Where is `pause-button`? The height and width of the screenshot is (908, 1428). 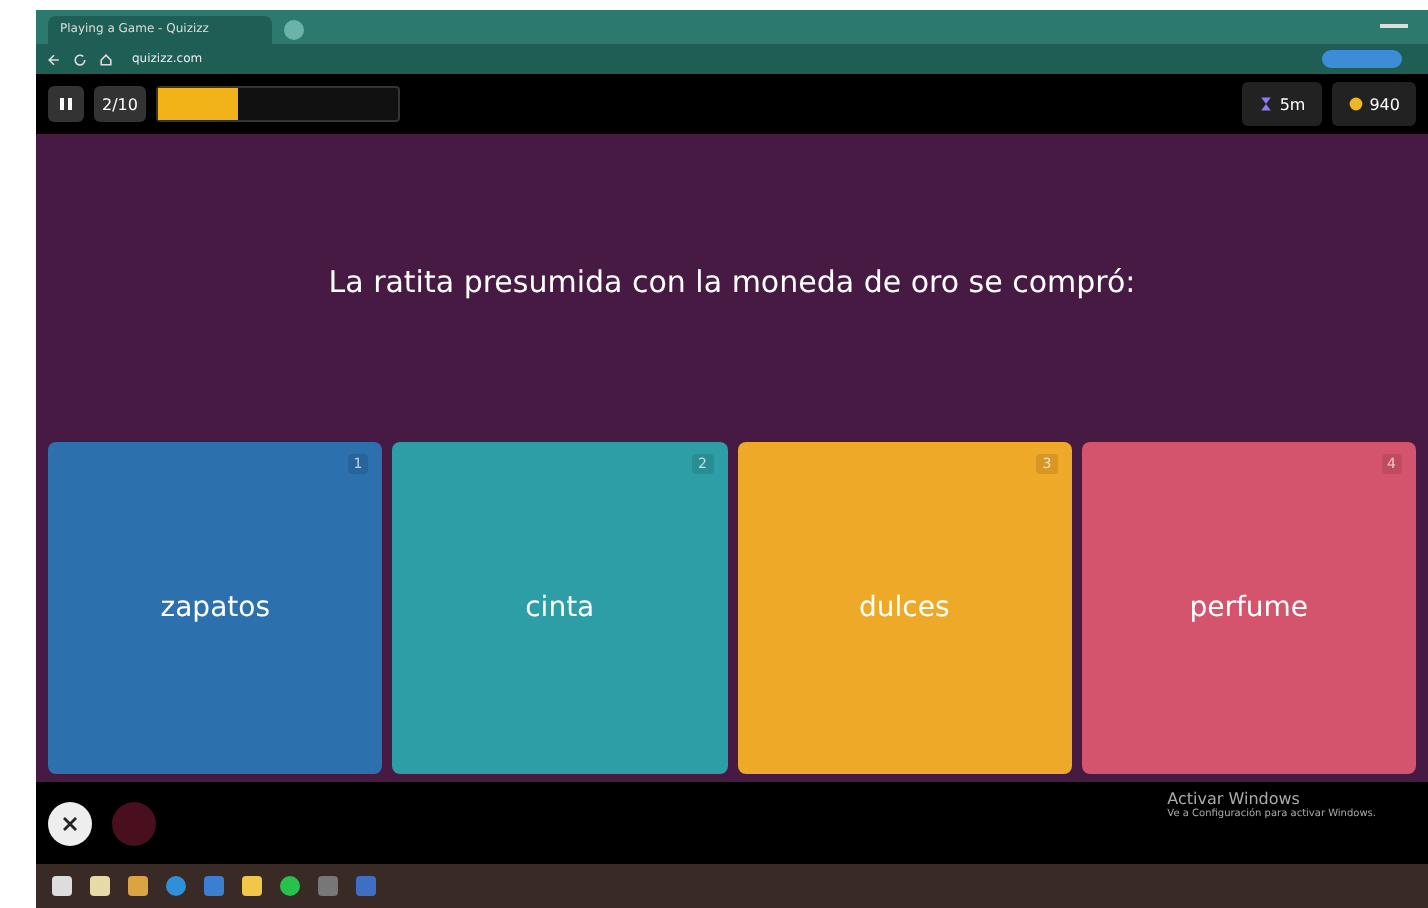
pause-button is located at coordinates (66, 104).